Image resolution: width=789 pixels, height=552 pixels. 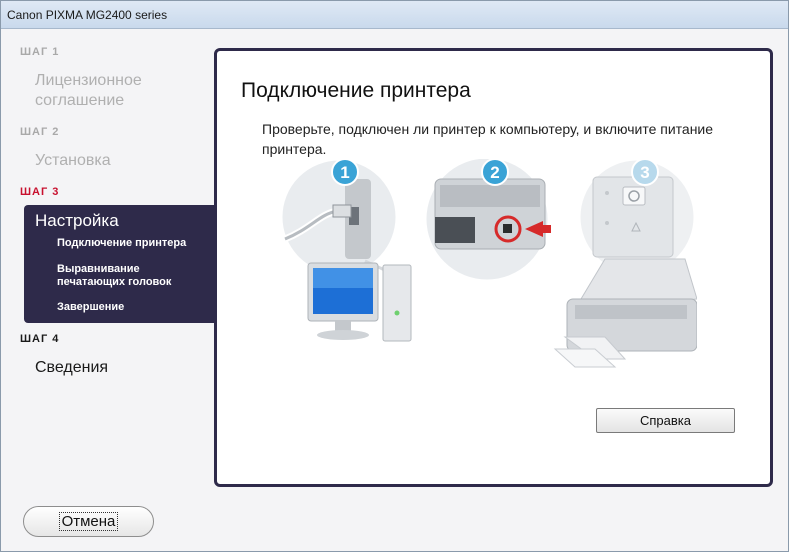 What do you see at coordinates (80, 100) in the screenshot?
I see `step1-title-line2: соглашение` at bounding box center [80, 100].